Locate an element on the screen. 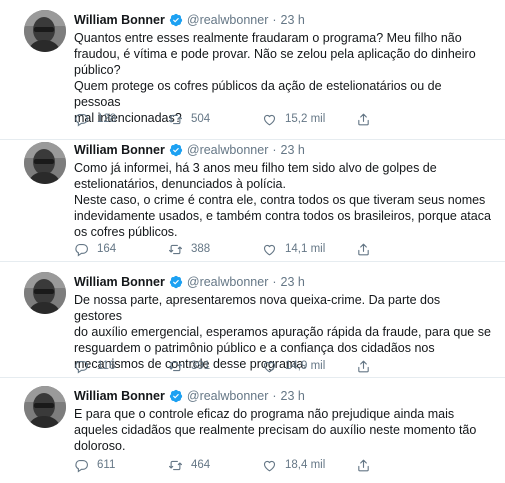  tweet-text-line: os cofres públicos. is located at coordinates (126, 232).